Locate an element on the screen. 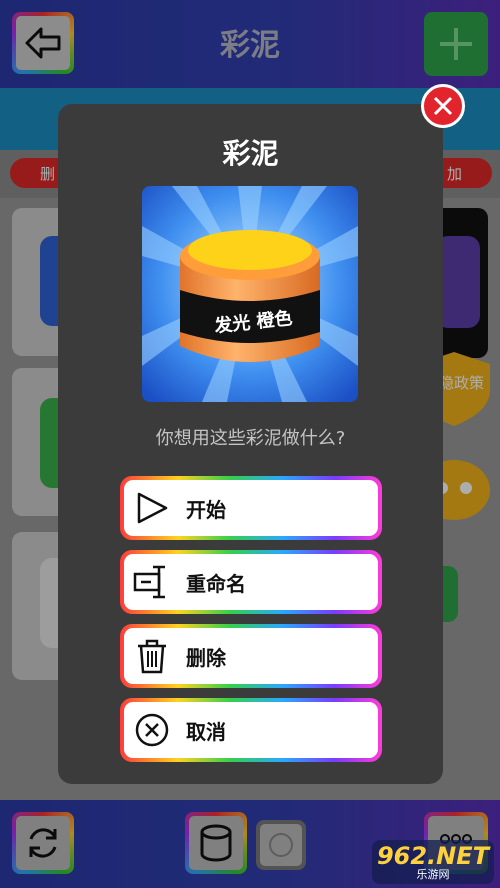 This screenshot has width=500, height=888. dialog-title: 彩泥 is located at coordinates (250, 153).